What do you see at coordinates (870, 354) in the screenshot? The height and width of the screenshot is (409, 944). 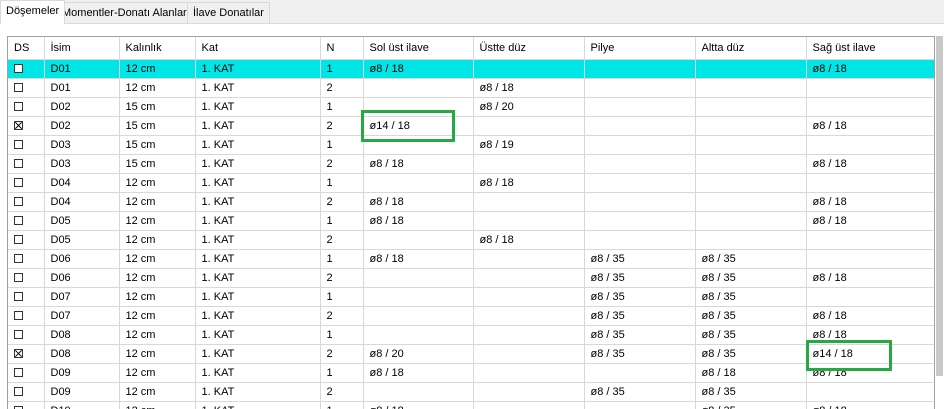 I see `cell-sag: ø14 / 18` at bounding box center [870, 354].